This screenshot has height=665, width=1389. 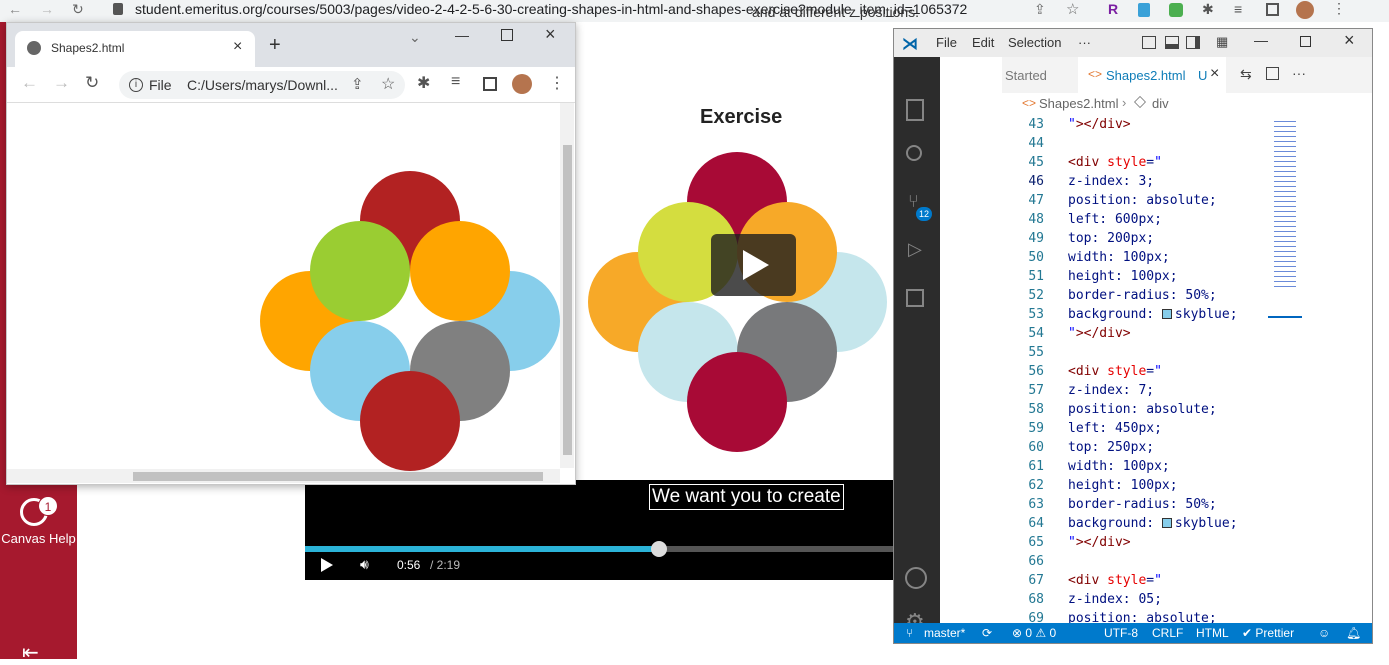 I want to click on code-line: height: 100px;, so click(x=1123, y=276).